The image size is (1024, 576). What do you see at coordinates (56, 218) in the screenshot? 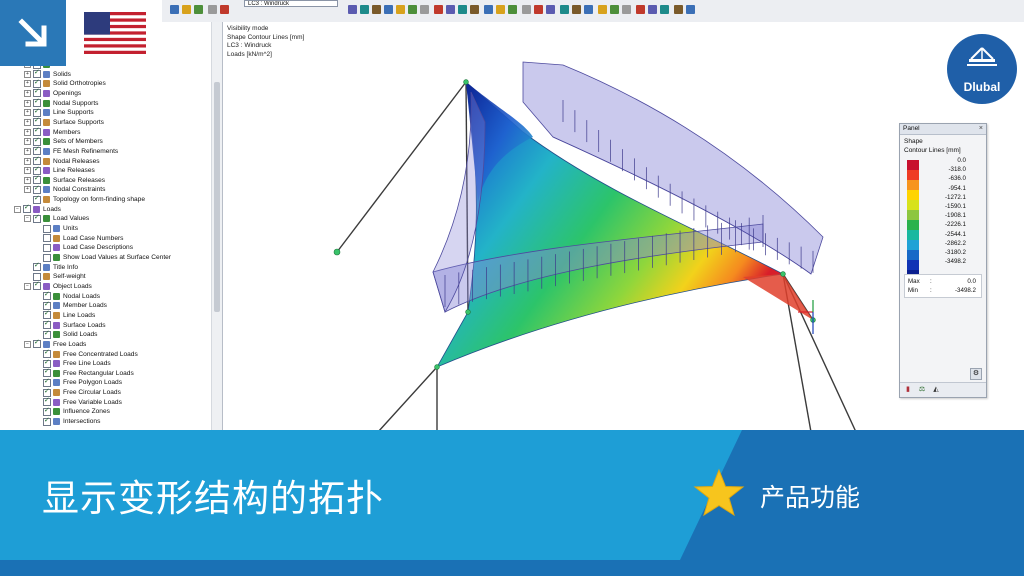
I see `tree-item: − Load Values` at bounding box center [56, 218].